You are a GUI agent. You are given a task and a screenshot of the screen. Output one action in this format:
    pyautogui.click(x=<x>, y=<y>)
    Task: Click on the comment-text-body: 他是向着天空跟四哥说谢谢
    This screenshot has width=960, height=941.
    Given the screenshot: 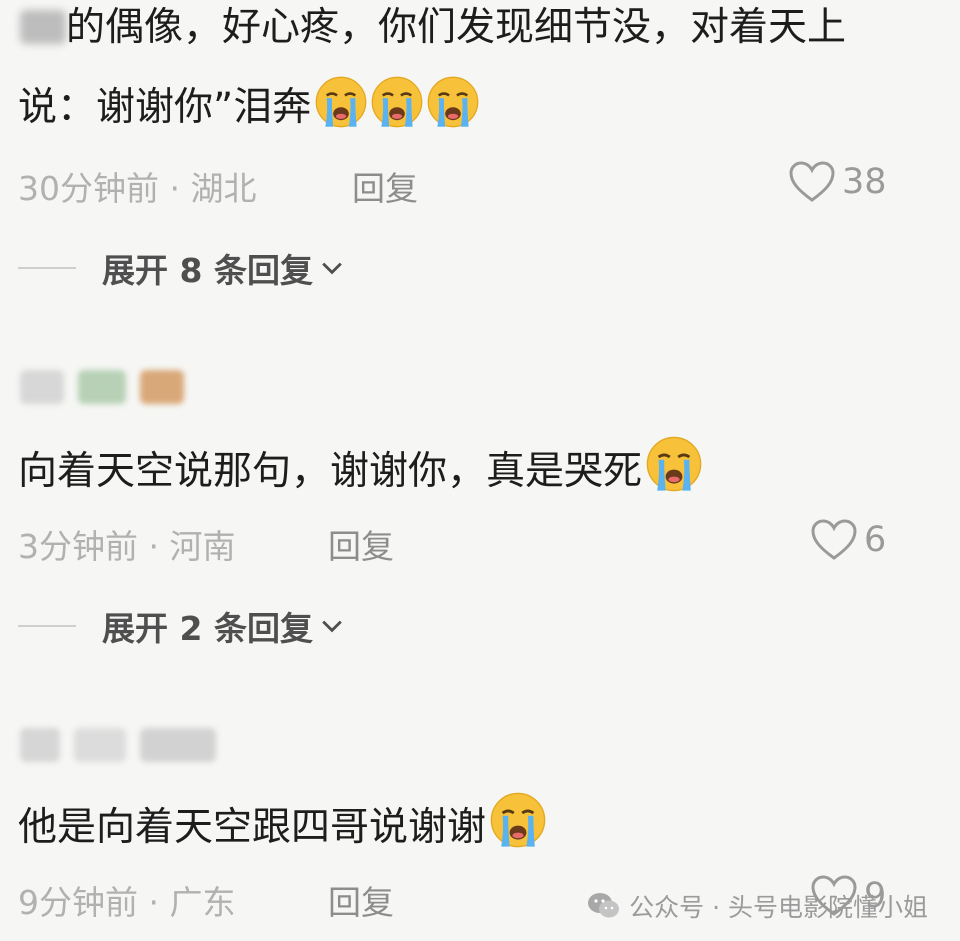 What is the action you would take?
    pyautogui.click(x=252, y=827)
    